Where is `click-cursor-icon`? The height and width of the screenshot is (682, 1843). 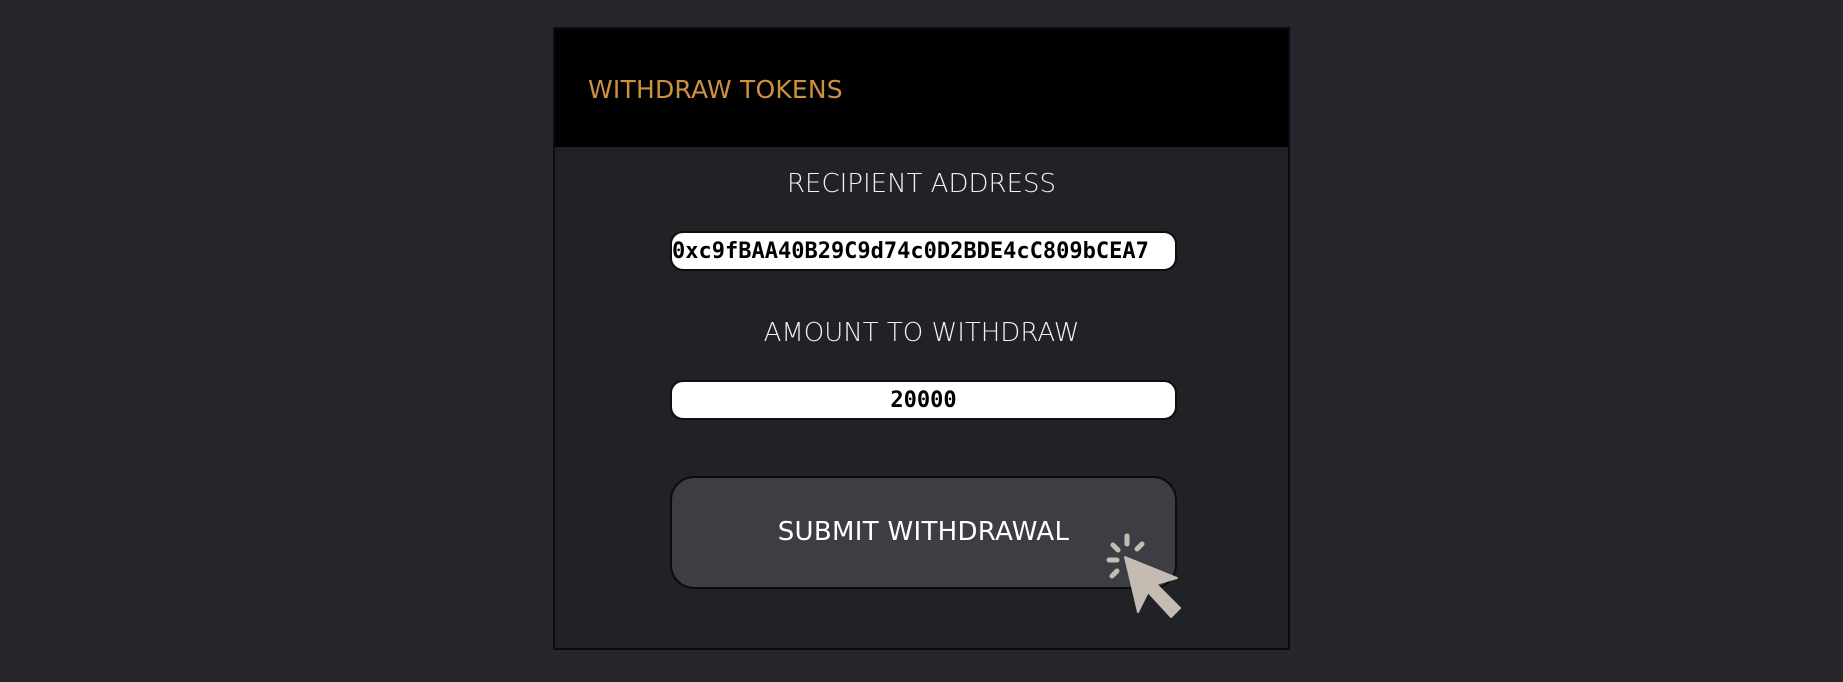 click-cursor-icon is located at coordinates (1143, 575).